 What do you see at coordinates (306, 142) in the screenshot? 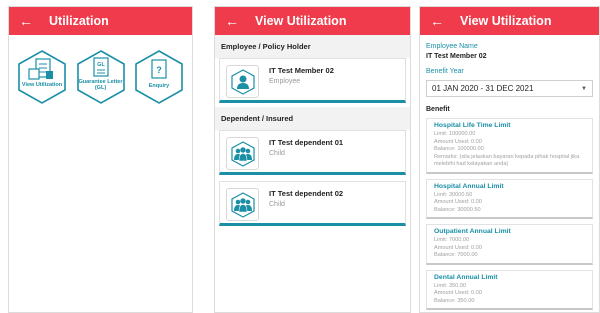
I see `dependent-name: IT Test dependent 01` at bounding box center [306, 142].